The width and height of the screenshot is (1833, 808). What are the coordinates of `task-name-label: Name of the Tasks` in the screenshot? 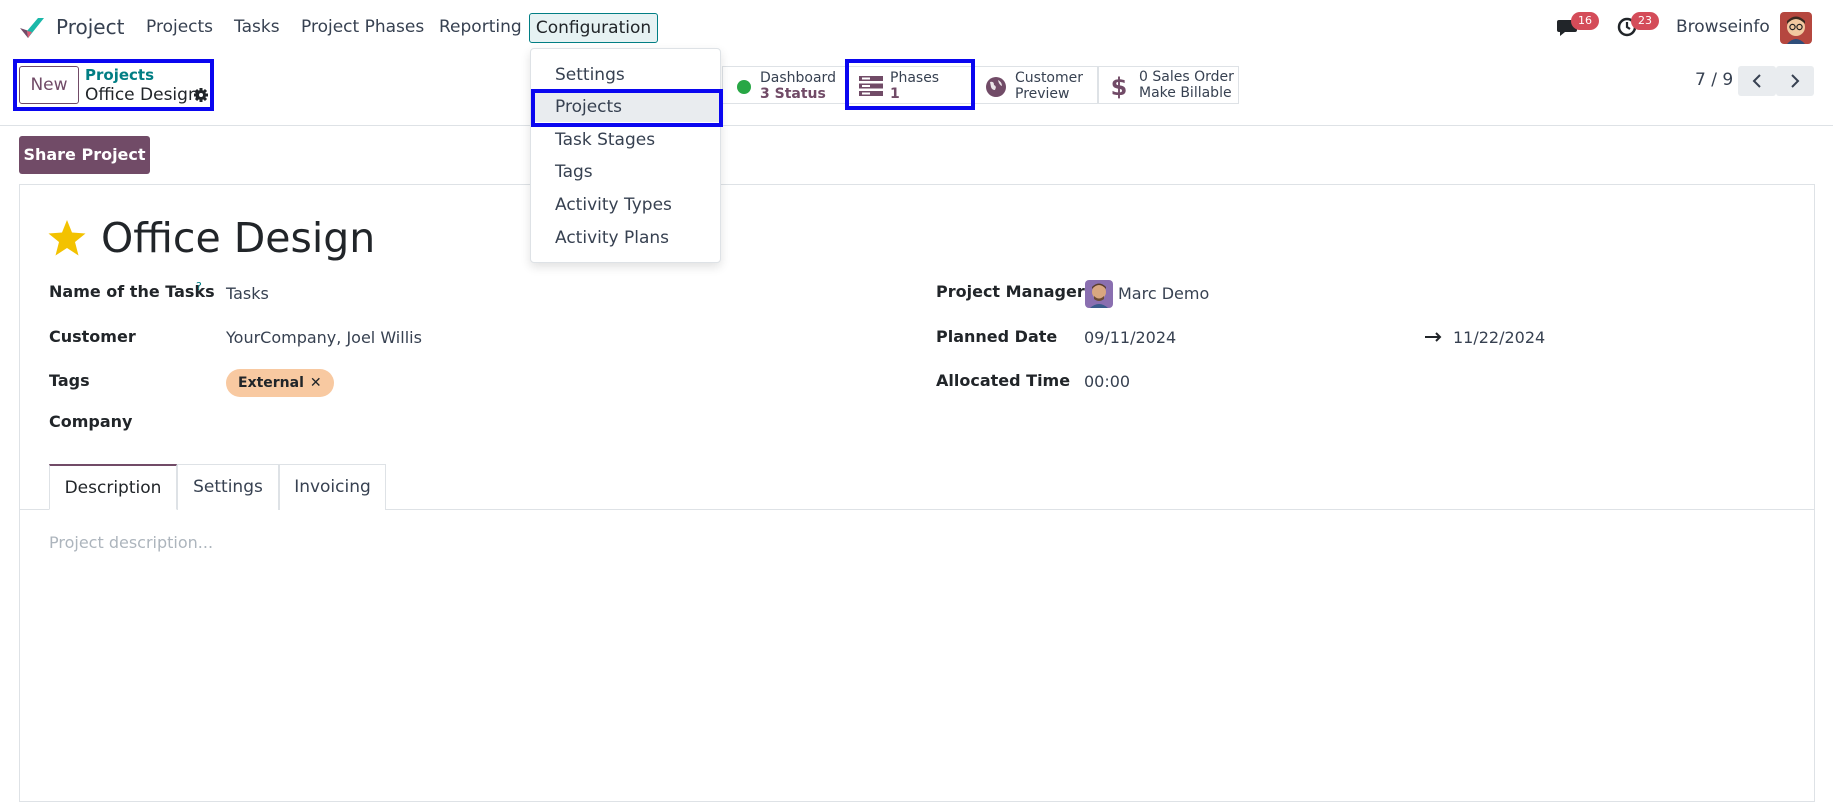 It's located at (132, 291).